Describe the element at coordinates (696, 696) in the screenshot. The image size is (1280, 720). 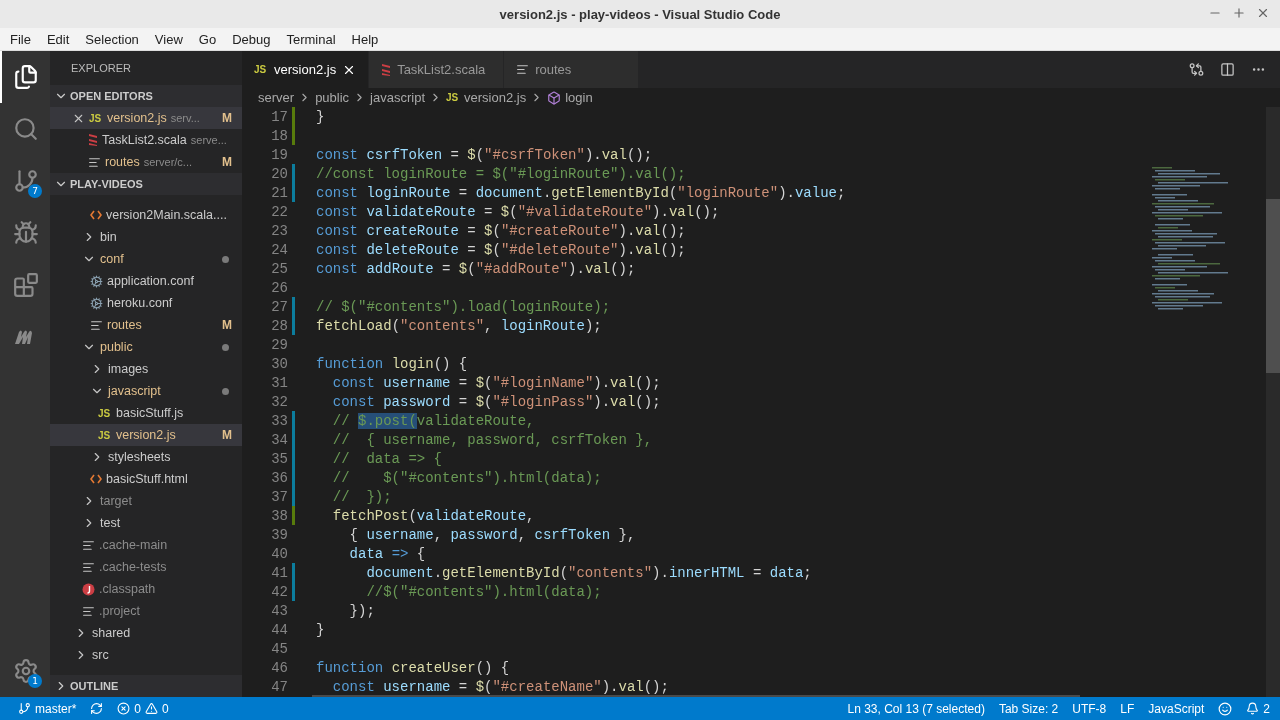
I see `horizontal-scrollbar` at that location.